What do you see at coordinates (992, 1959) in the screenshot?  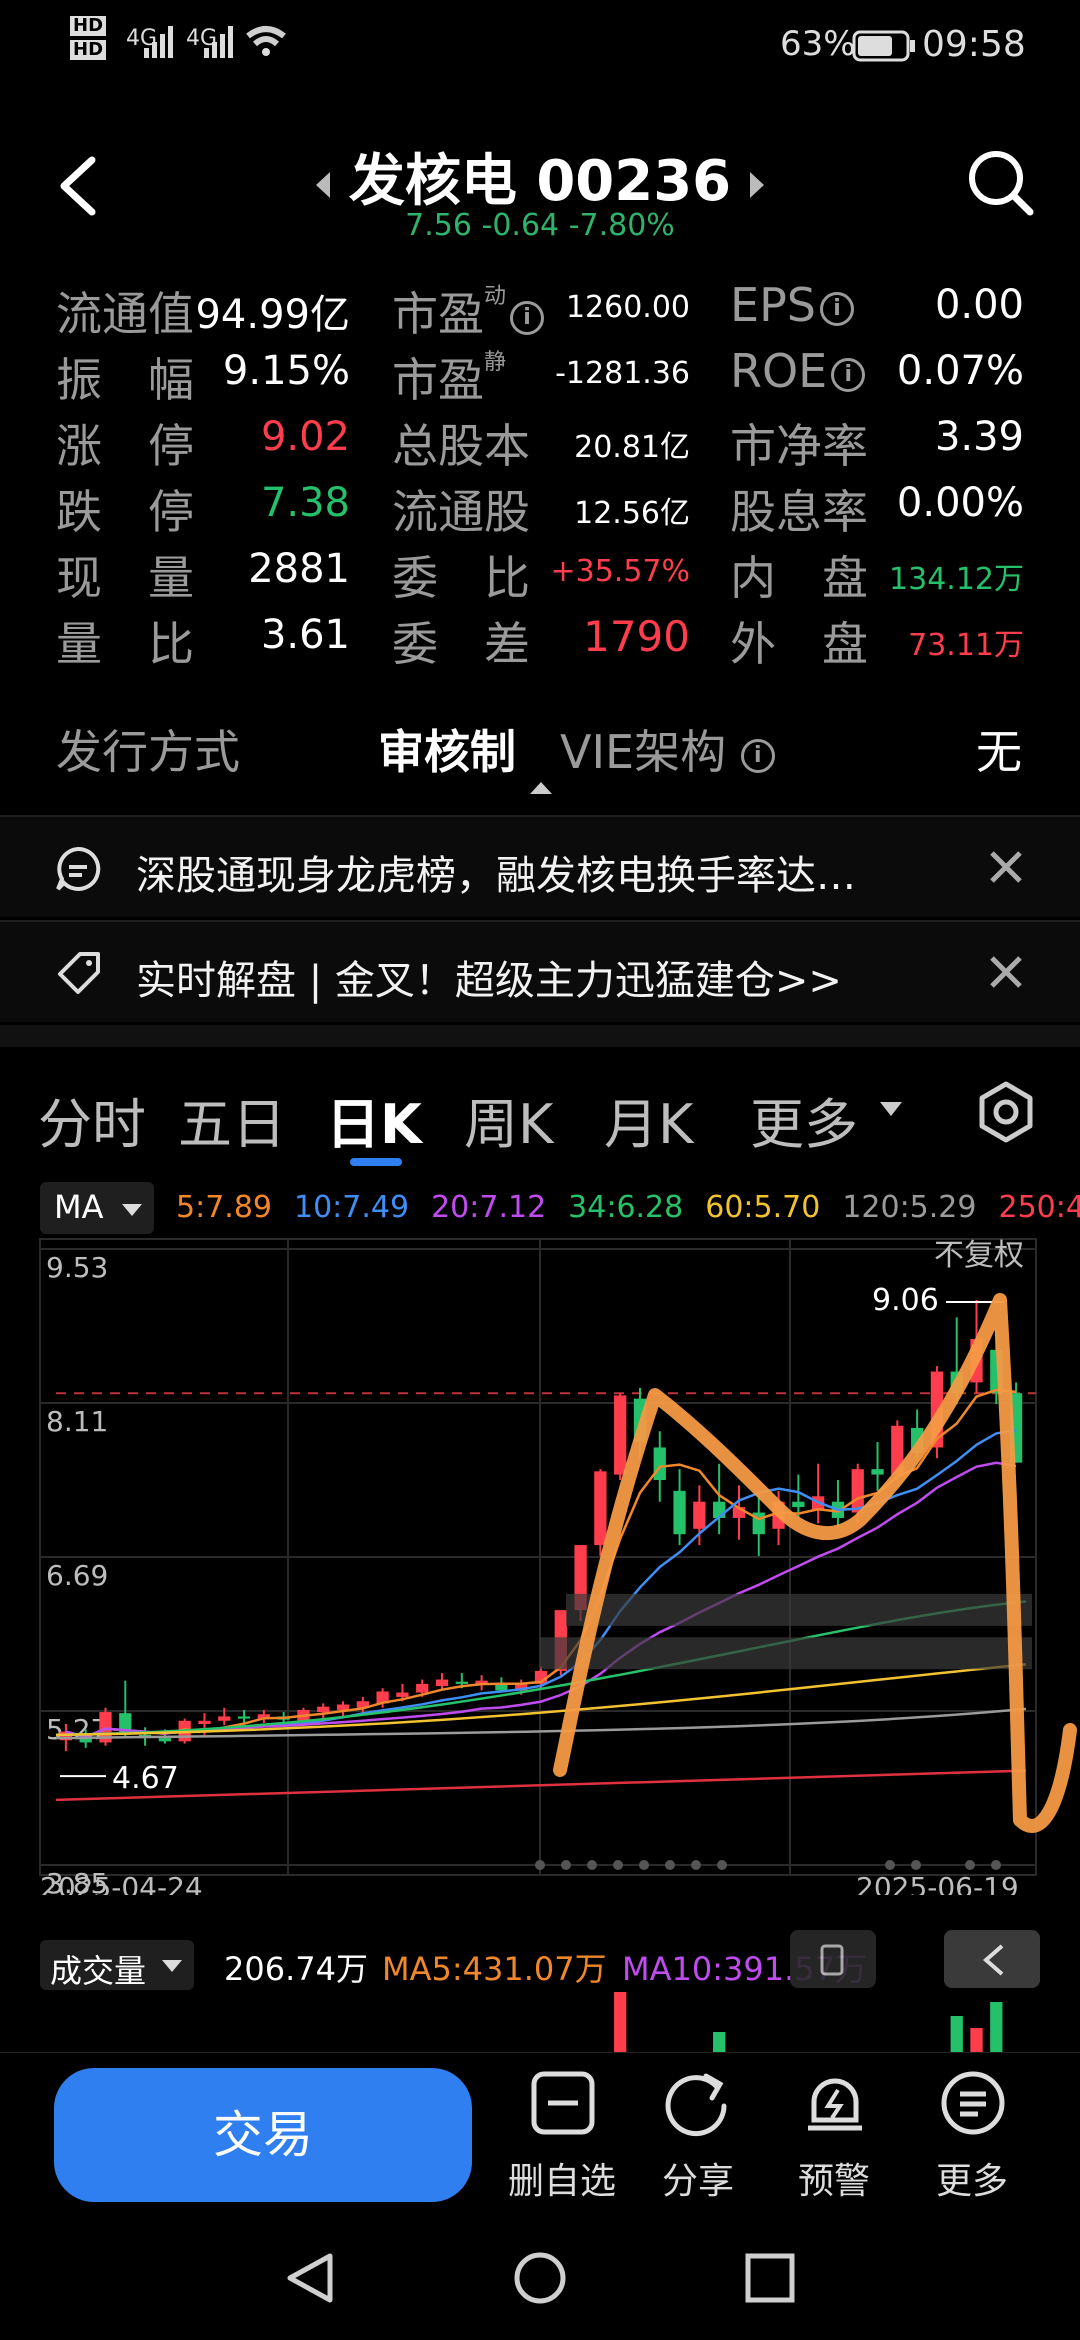 I see `collapse-chart-button` at bounding box center [992, 1959].